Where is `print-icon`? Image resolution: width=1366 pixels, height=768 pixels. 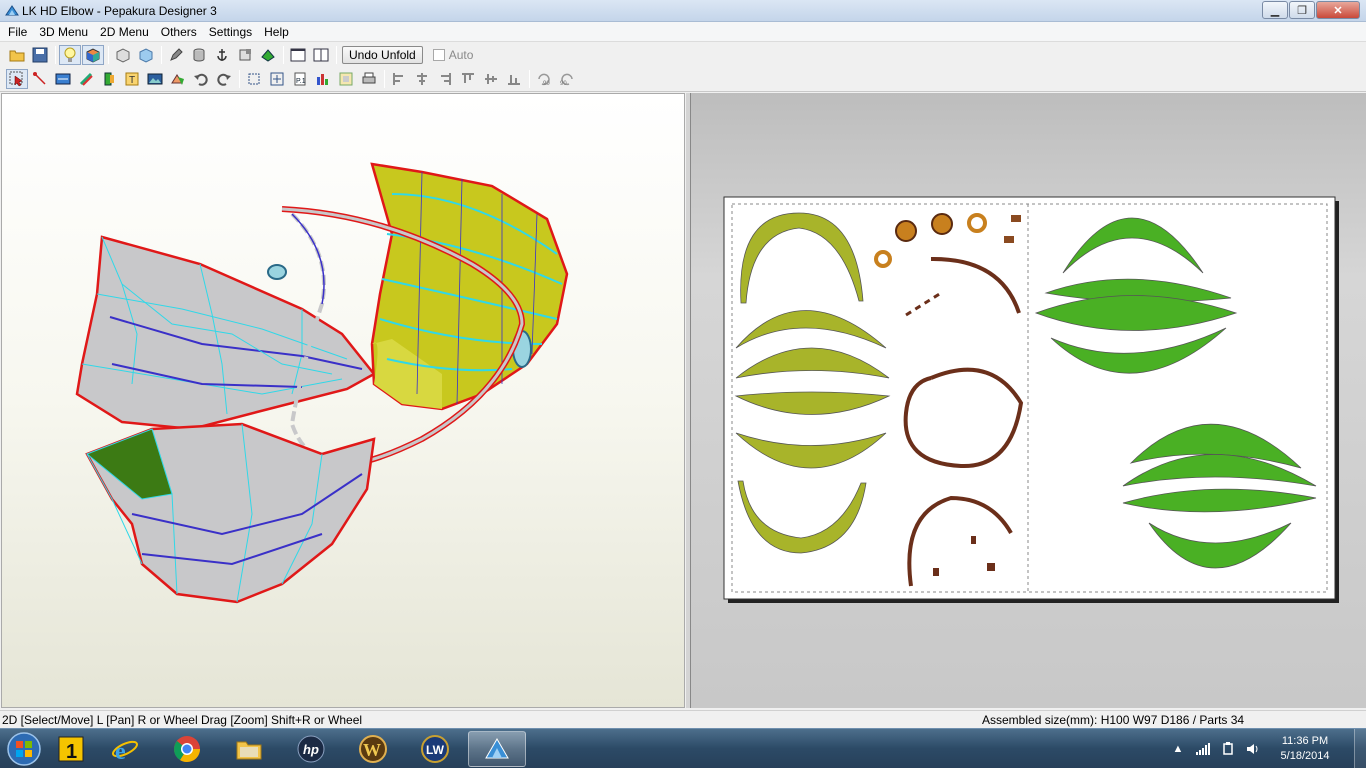 print-icon is located at coordinates (369, 79).